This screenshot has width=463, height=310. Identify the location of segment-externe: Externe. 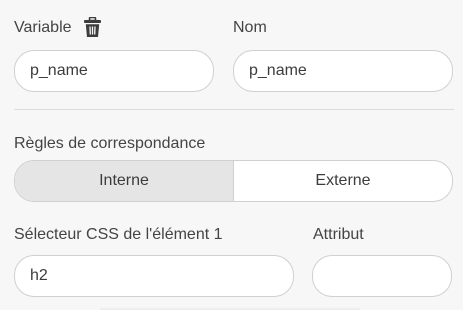
(343, 181).